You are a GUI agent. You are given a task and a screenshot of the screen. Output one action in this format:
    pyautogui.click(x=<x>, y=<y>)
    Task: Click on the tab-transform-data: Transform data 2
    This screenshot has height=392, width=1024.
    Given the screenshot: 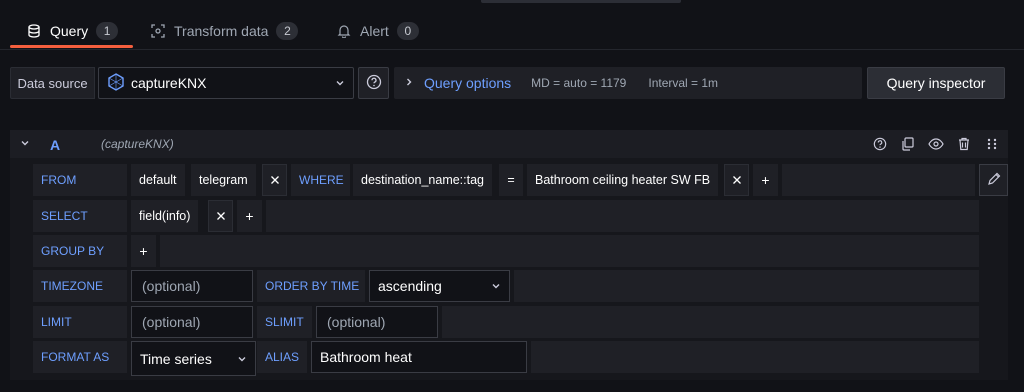 What is the action you would take?
    pyautogui.click(x=224, y=31)
    